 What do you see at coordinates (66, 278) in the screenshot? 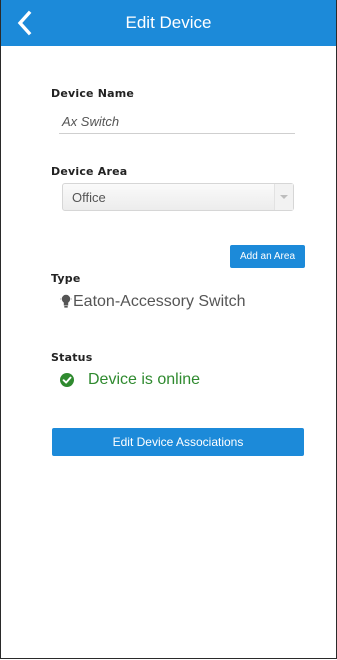
I see `type-label: Type` at bounding box center [66, 278].